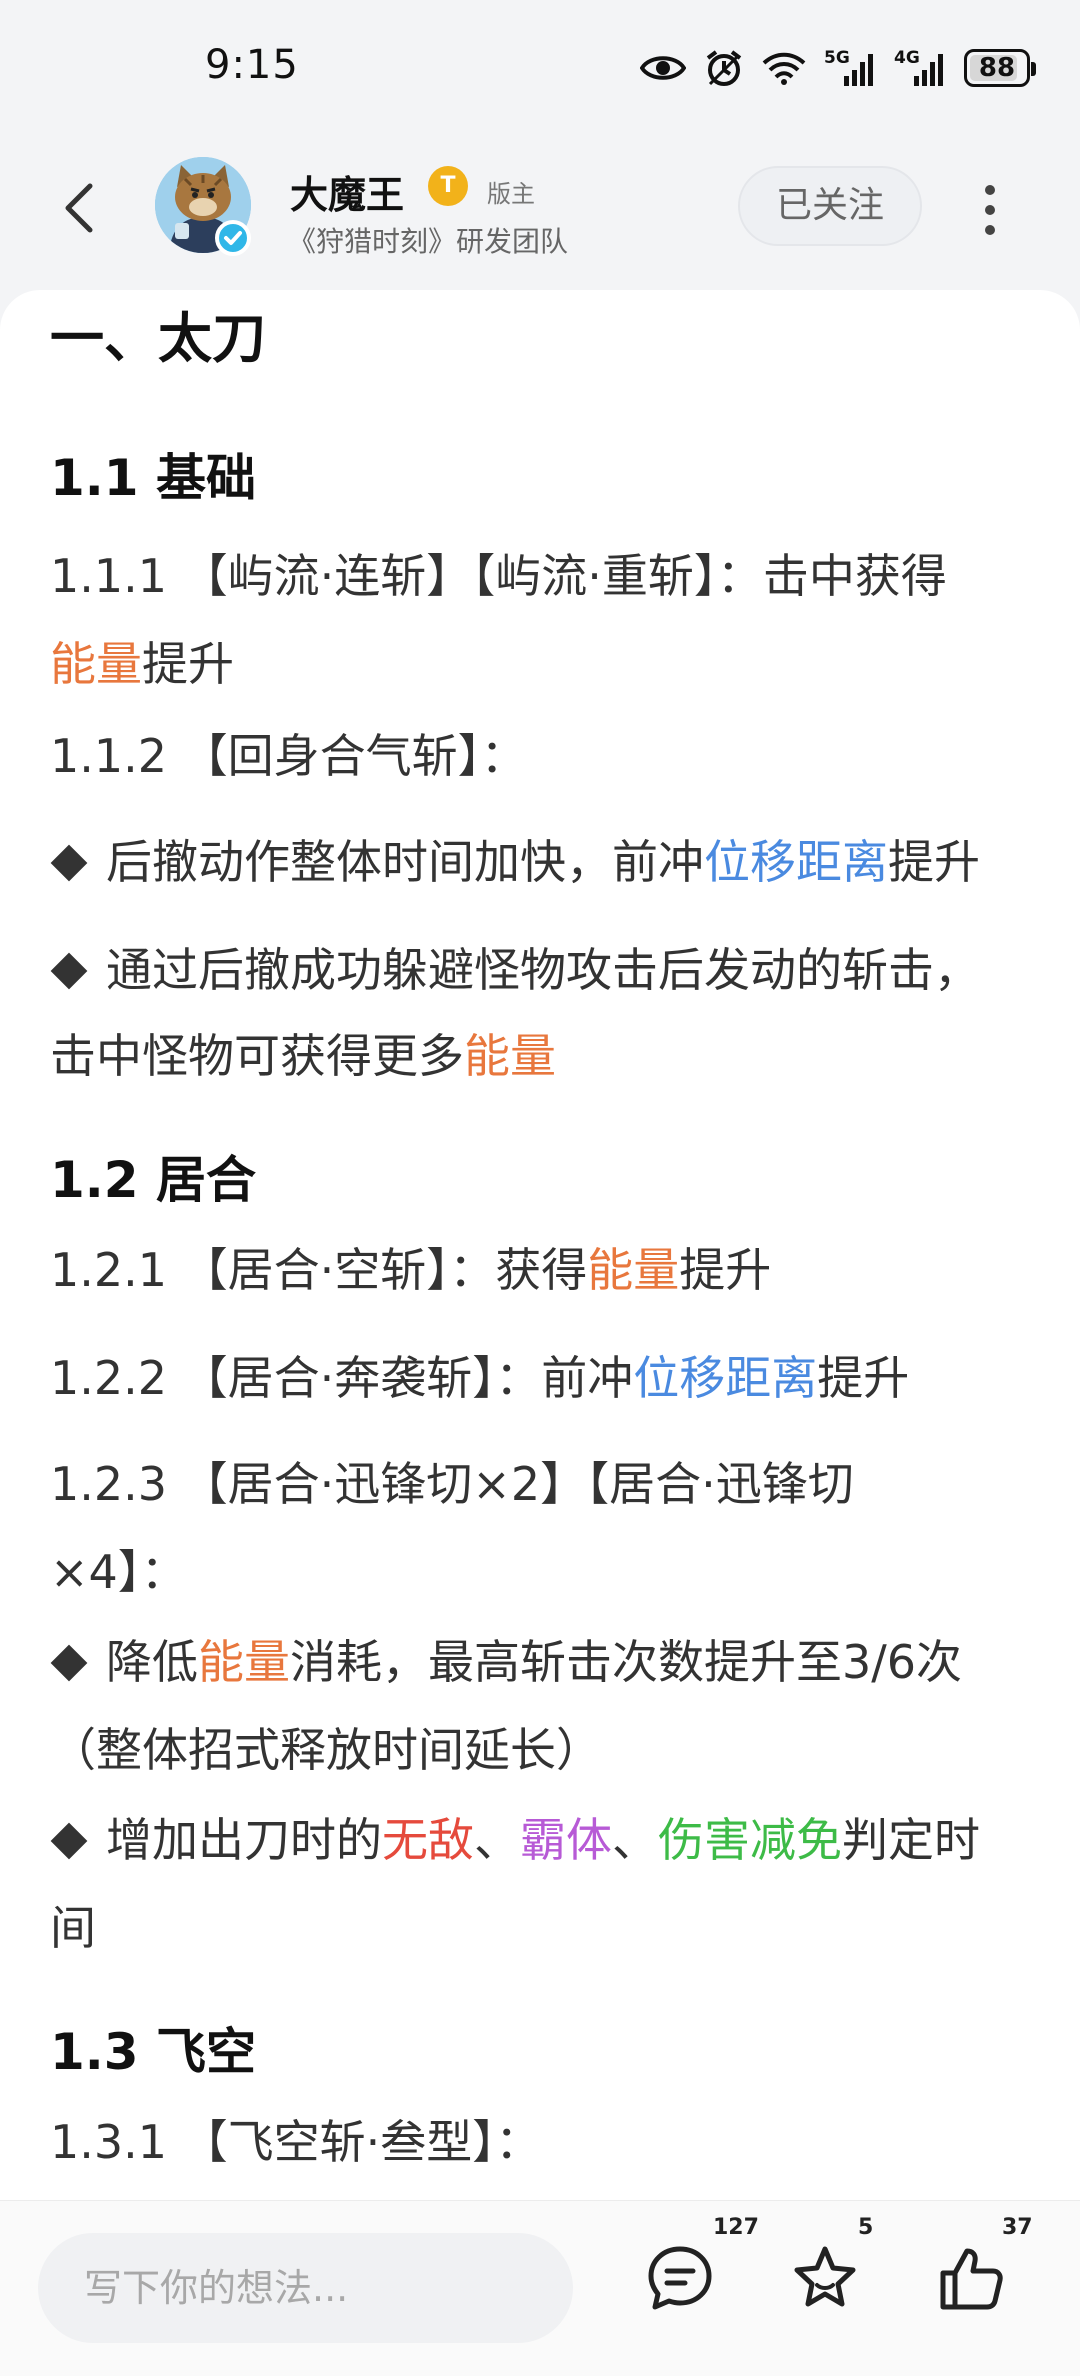  I want to click on text: 消耗，最高斩击次数提升至3/6次, so click(626, 1662).